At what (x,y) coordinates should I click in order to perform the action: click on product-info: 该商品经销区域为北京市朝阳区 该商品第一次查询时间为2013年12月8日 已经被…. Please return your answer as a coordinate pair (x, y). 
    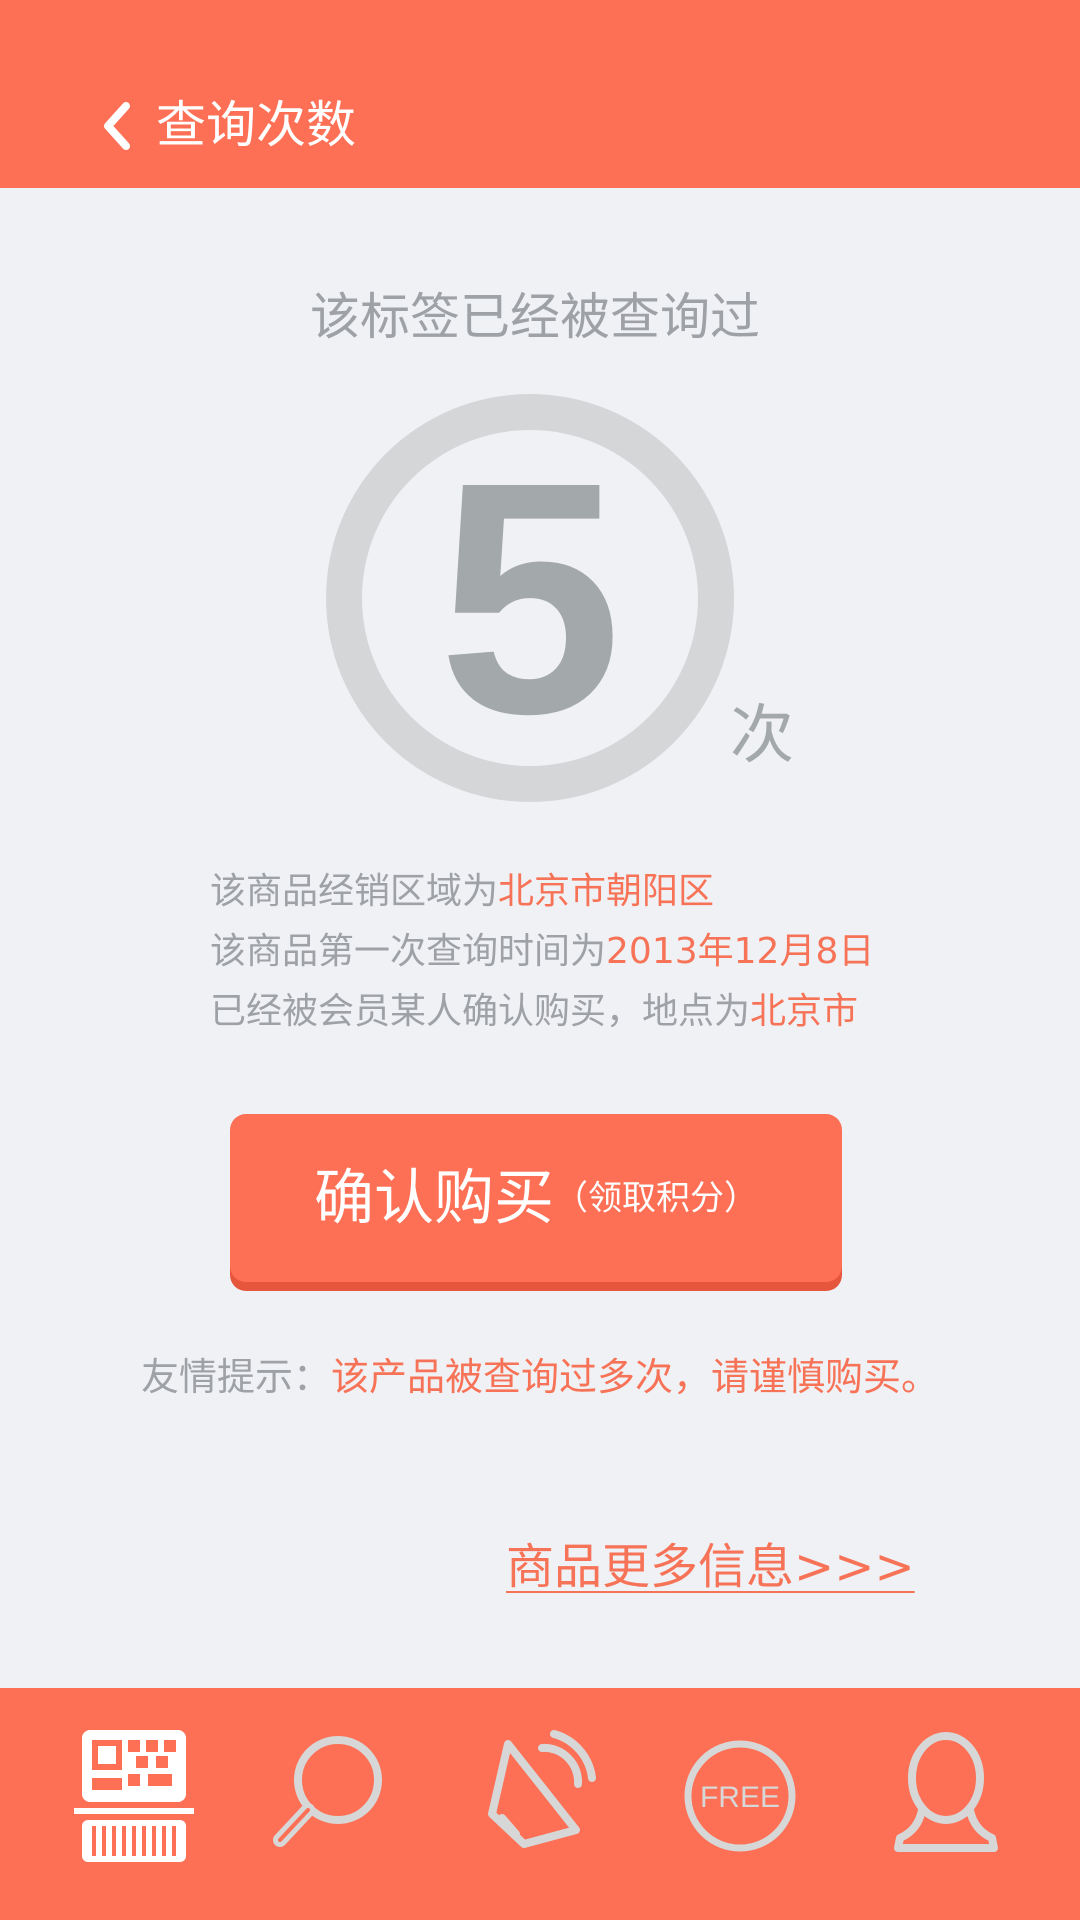
    Looking at the image, I should click on (620, 952).